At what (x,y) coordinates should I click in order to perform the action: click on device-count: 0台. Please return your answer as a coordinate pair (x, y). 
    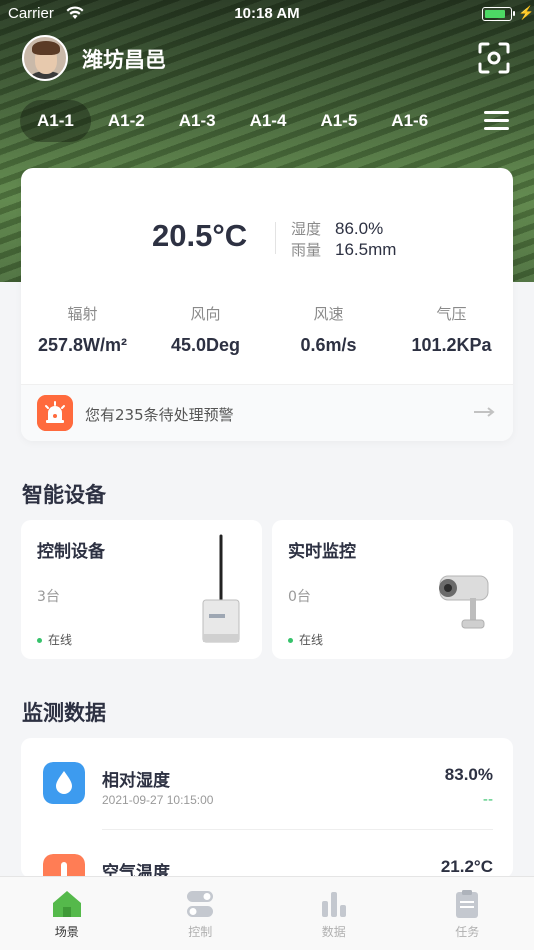
    Looking at the image, I should click on (299, 597).